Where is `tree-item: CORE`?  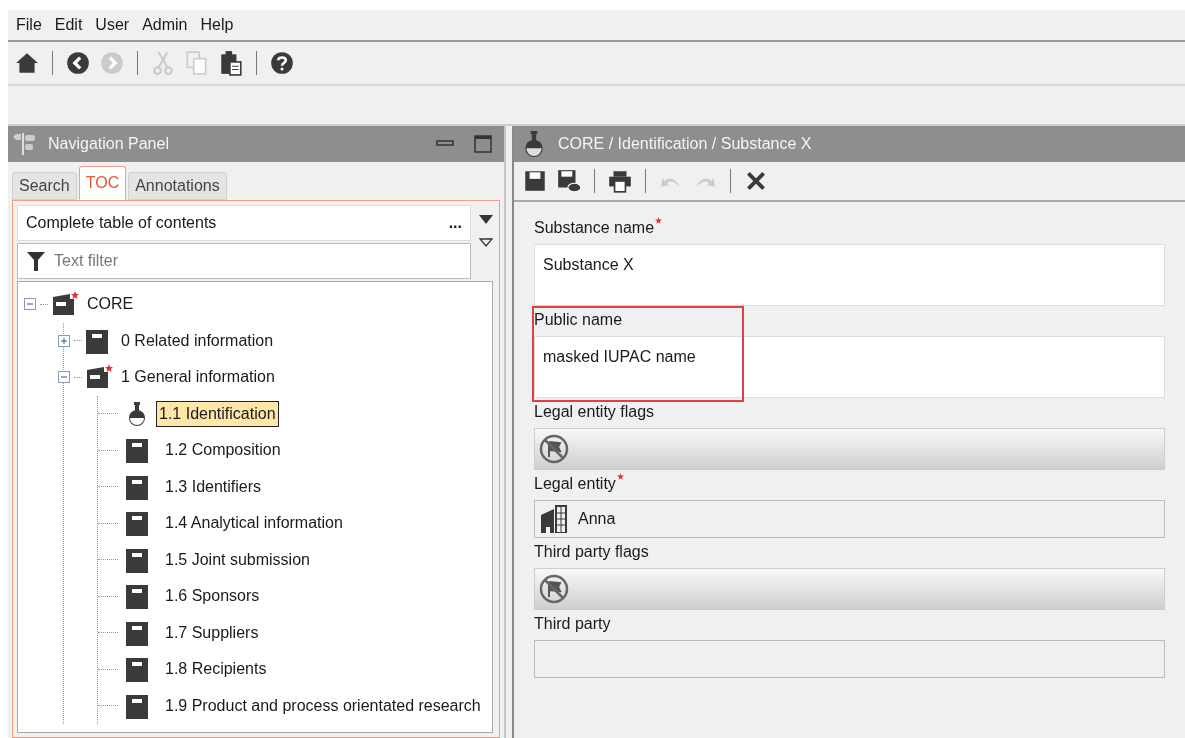 tree-item: CORE is located at coordinates (110, 304).